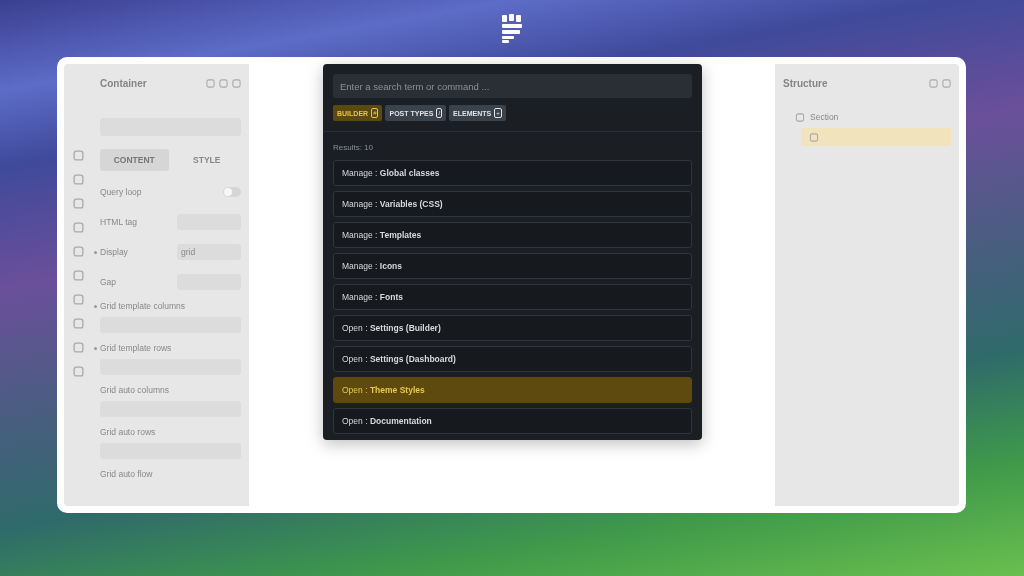 Image resolution: width=1024 pixels, height=576 pixels. What do you see at coordinates (121, 192) in the screenshot?
I see `control-label: Query loop` at bounding box center [121, 192].